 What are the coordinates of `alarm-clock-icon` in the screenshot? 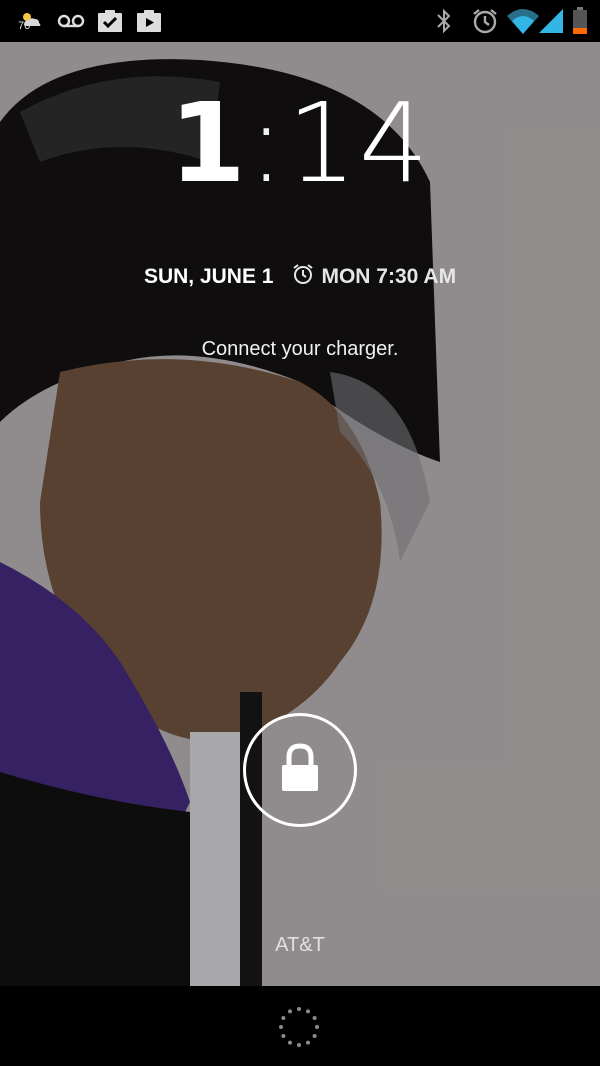 It's located at (303, 277).